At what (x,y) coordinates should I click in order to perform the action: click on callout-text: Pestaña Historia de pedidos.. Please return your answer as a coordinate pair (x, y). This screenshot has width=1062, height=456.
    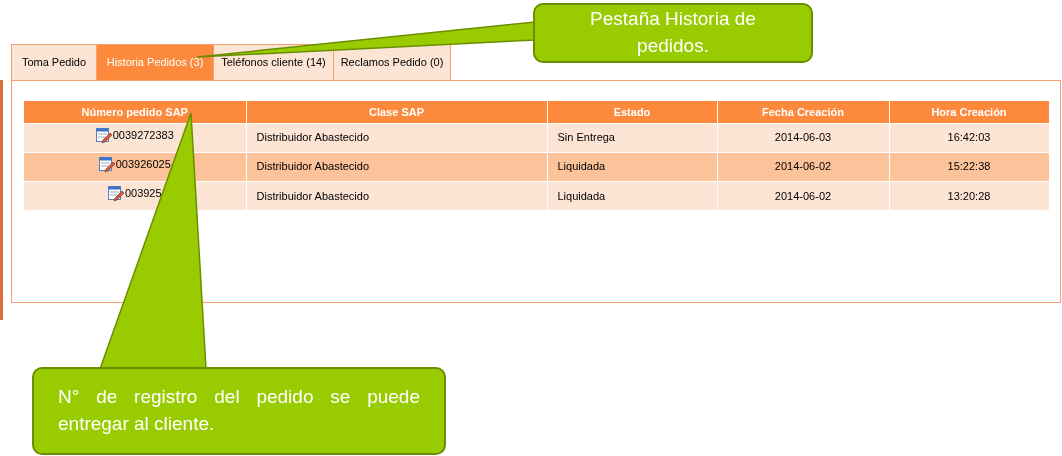
    Looking at the image, I should click on (673, 32).